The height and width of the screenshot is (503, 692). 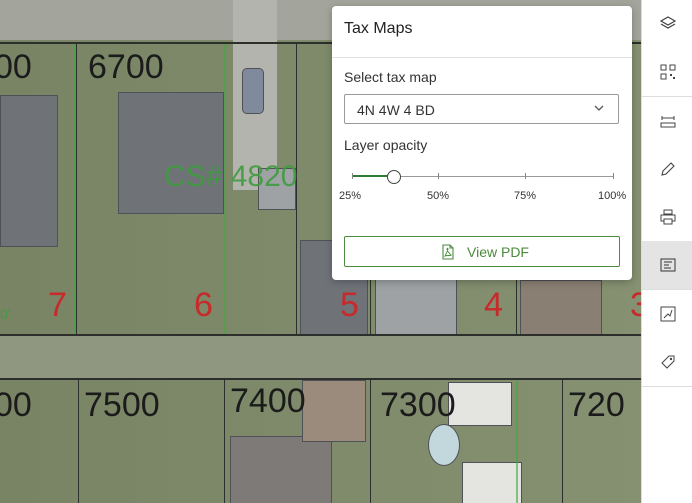 I want to click on parcel-icon, so click(x=667, y=314).